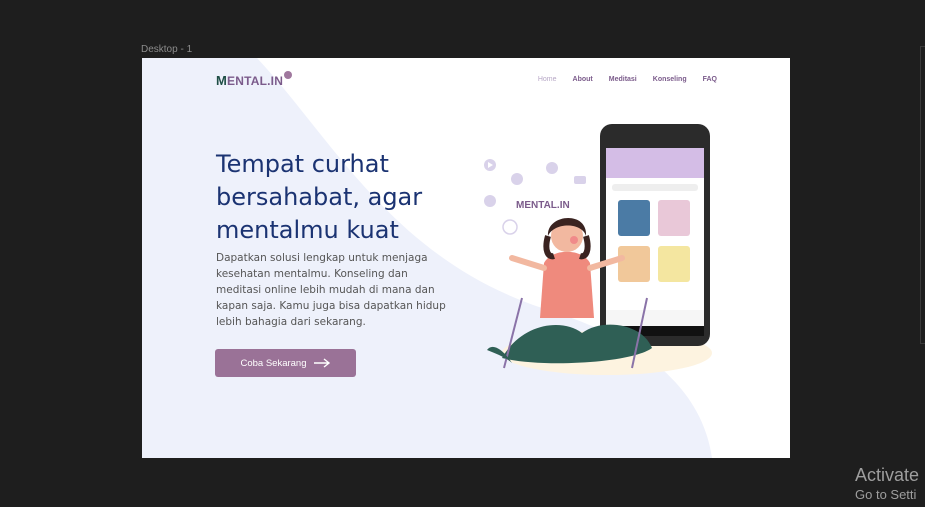 The image size is (925, 507). I want to click on nav-meditasi: Meditasi, so click(623, 79).